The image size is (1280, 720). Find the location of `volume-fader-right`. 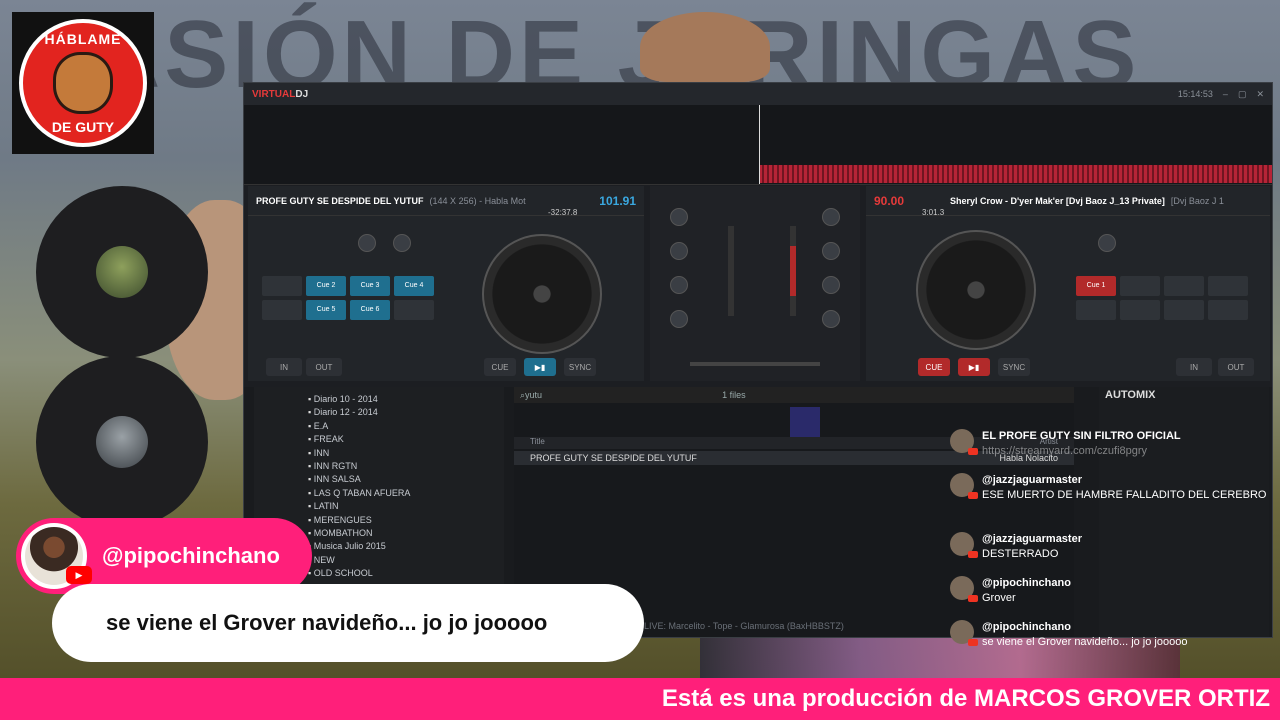

volume-fader-right is located at coordinates (793, 271).